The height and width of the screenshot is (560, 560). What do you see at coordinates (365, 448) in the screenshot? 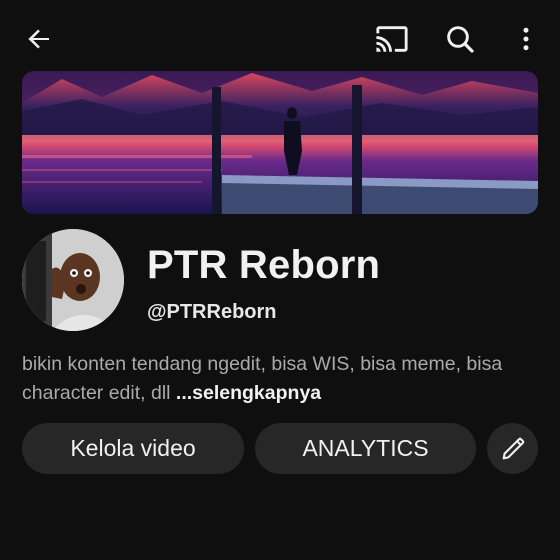
I see `analytics-button: ANALYTICS` at bounding box center [365, 448].